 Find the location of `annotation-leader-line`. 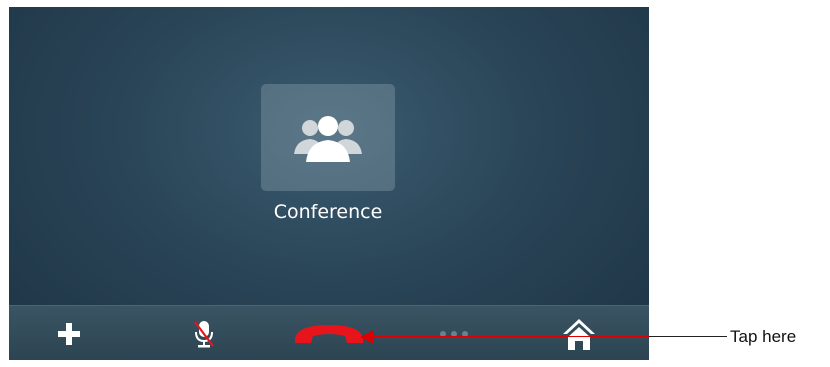

annotation-leader-line is located at coordinates (688, 336).